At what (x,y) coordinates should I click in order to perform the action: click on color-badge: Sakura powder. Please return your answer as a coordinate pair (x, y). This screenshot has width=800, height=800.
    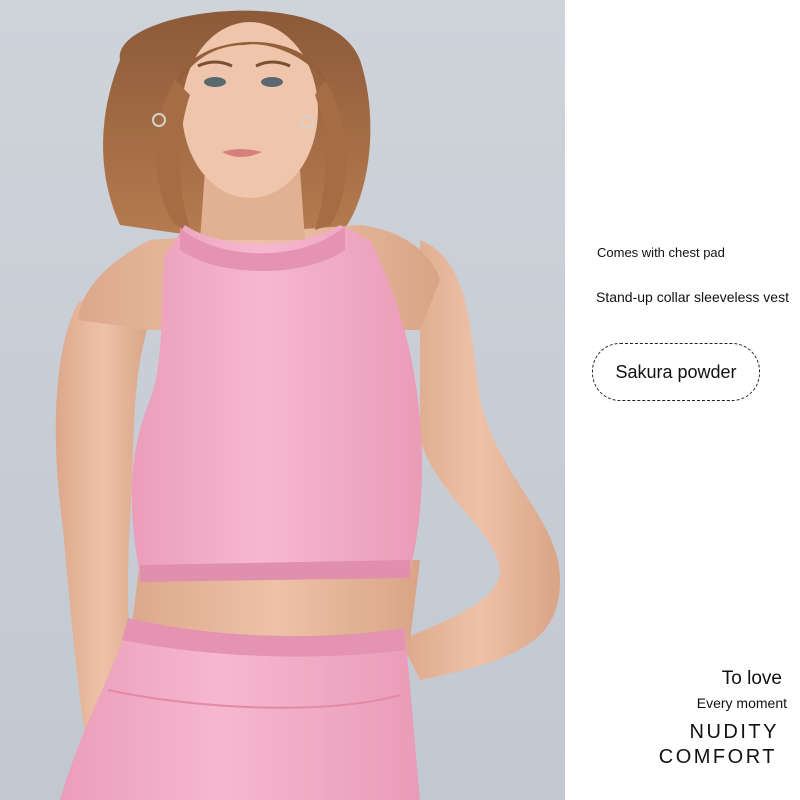
    Looking at the image, I should click on (676, 372).